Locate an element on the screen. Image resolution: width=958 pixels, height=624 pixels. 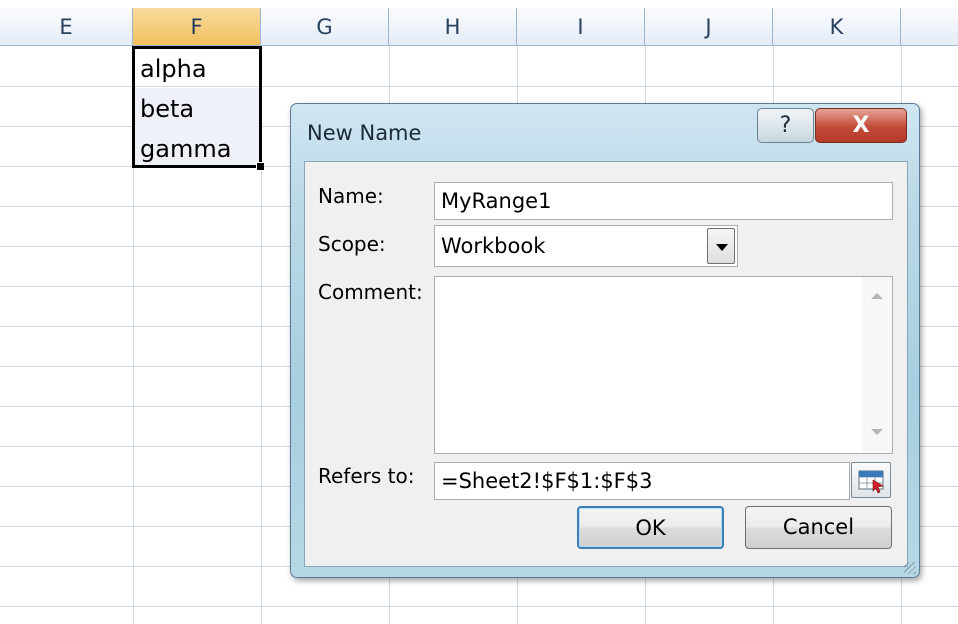
comment-textarea is located at coordinates (663, 365).